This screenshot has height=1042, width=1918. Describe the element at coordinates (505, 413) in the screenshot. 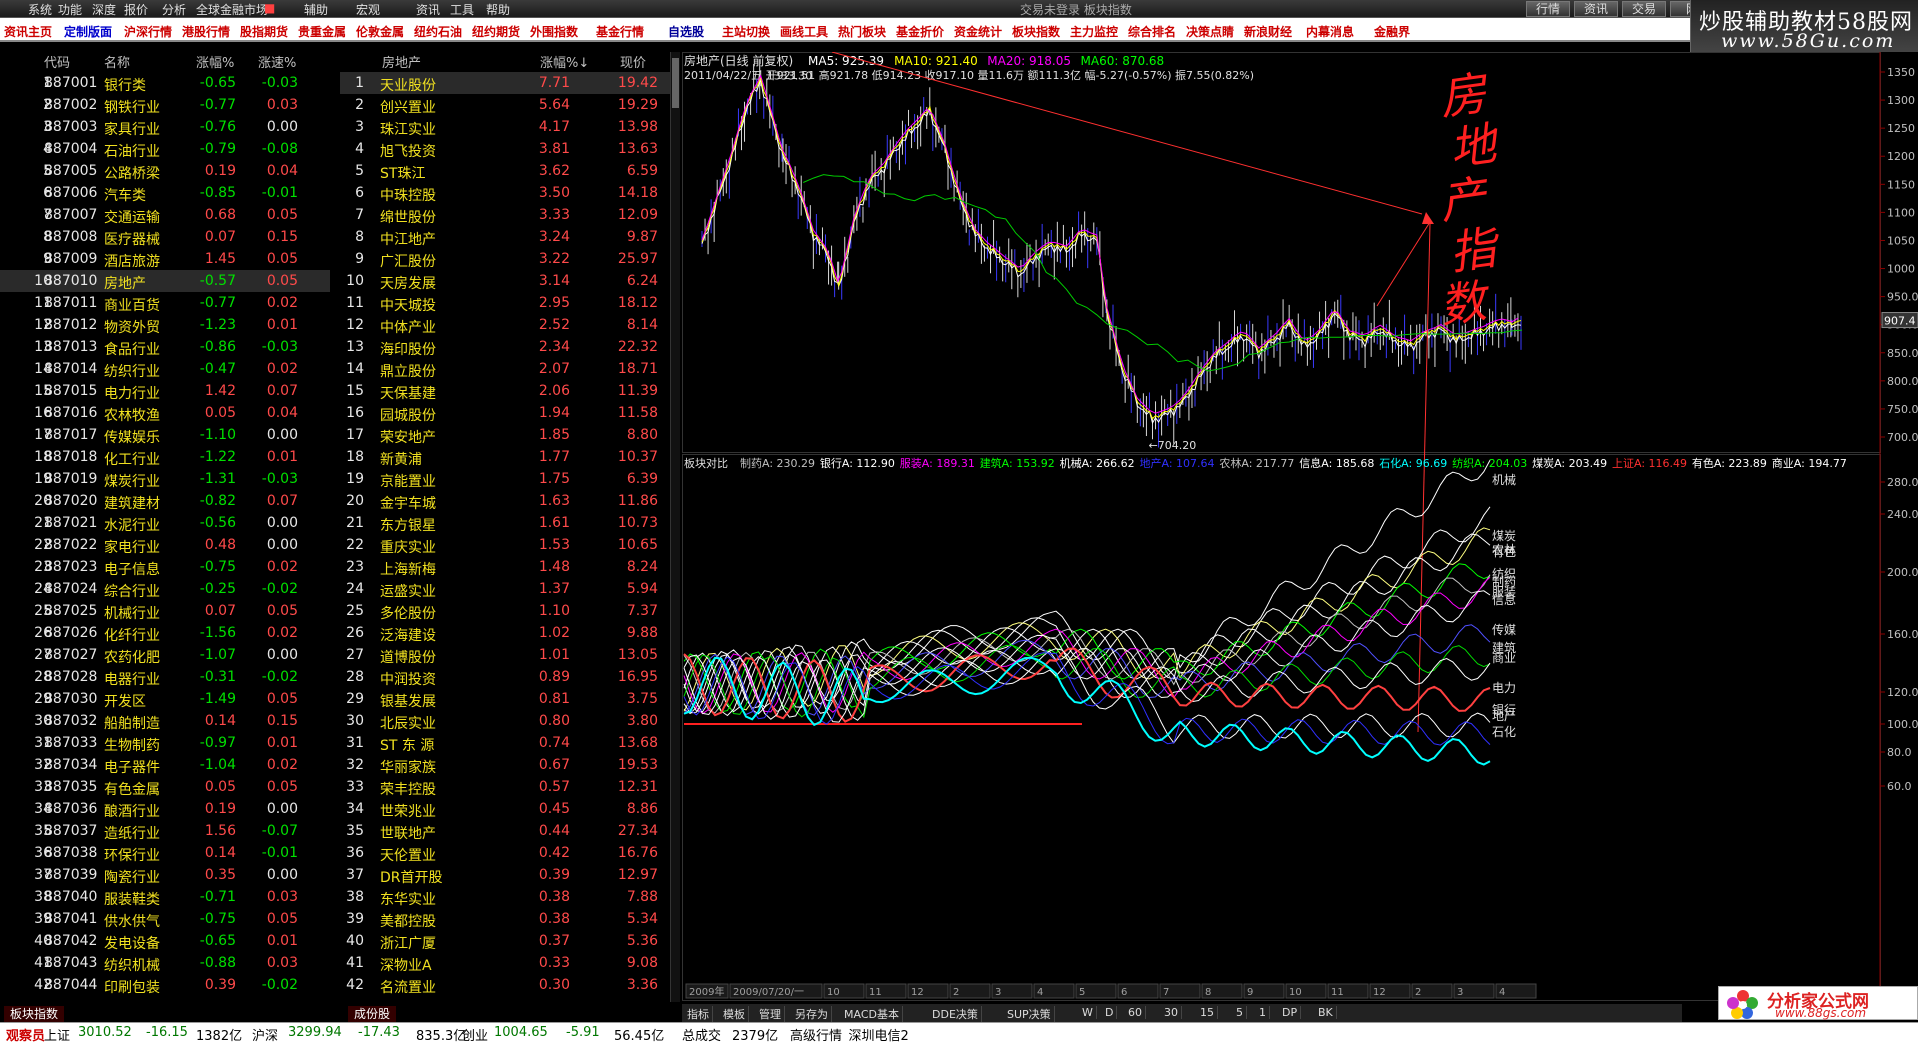

I see `table-row: 16 园城股份 1.94 11.58` at that location.